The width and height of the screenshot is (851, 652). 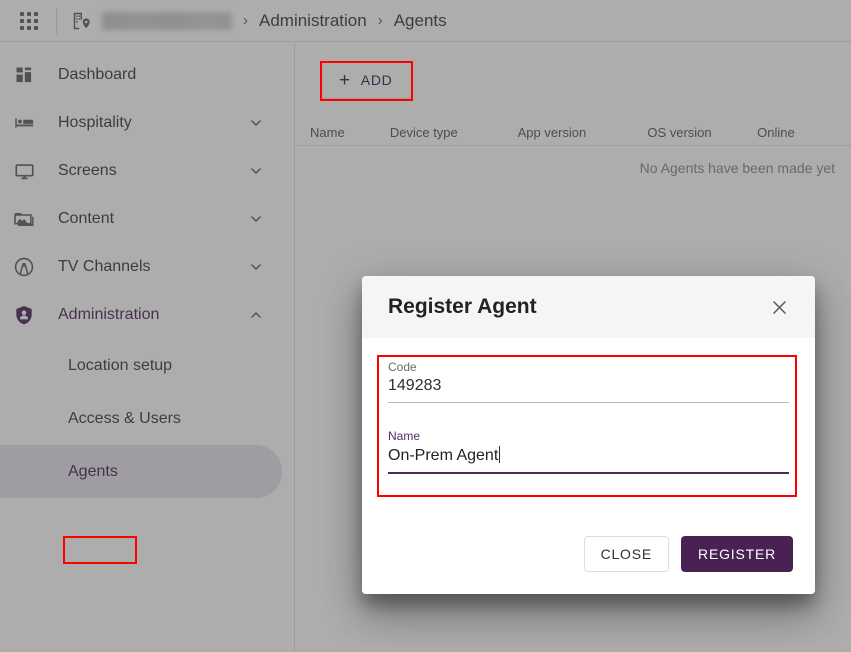 What do you see at coordinates (737, 554) in the screenshot?
I see `register-button: REGISTER` at bounding box center [737, 554].